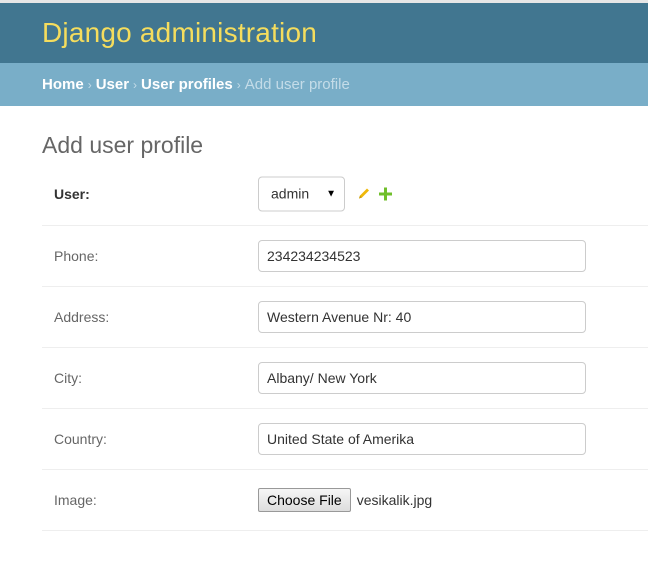 The height and width of the screenshot is (573, 648). Describe the element at coordinates (76, 256) in the screenshot. I see `phone-label: Phone:` at that location.